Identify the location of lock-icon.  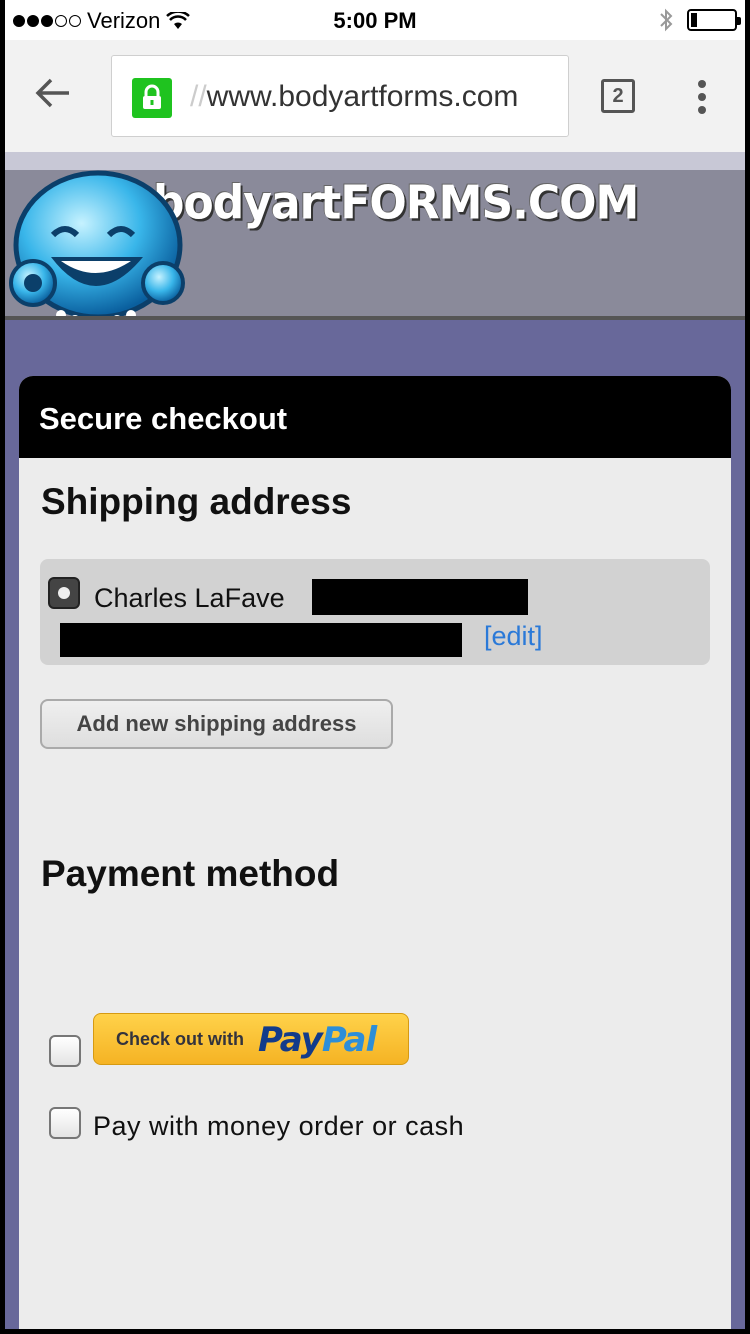
(152, 98).